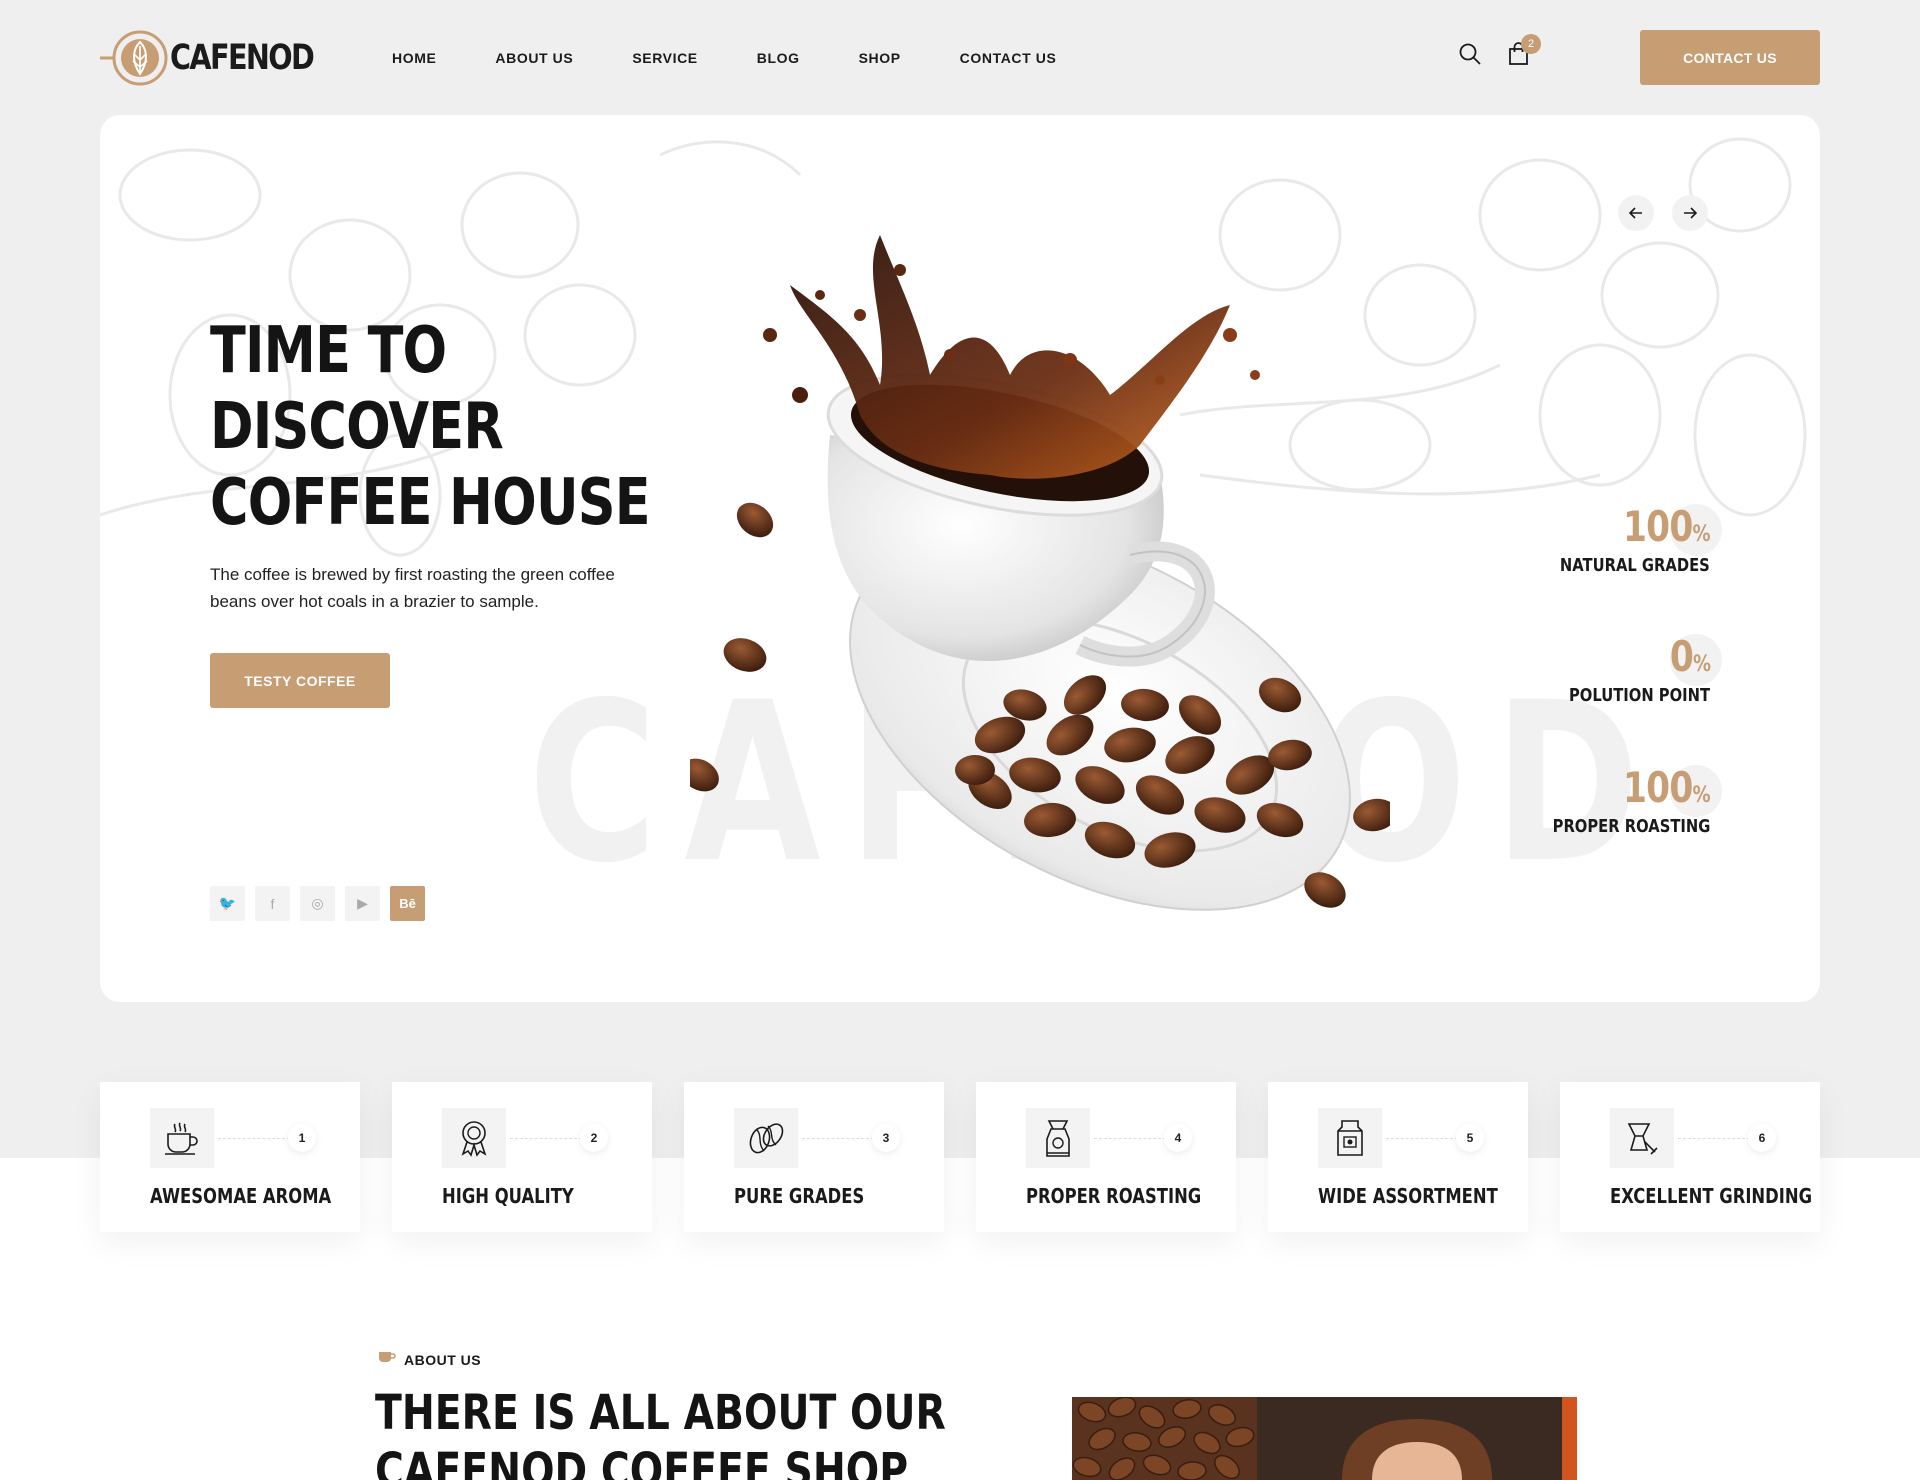 The width and height of the screenshot is (1920, 1480). I want to click on coffee-mug-icon, so click(387, 1359).